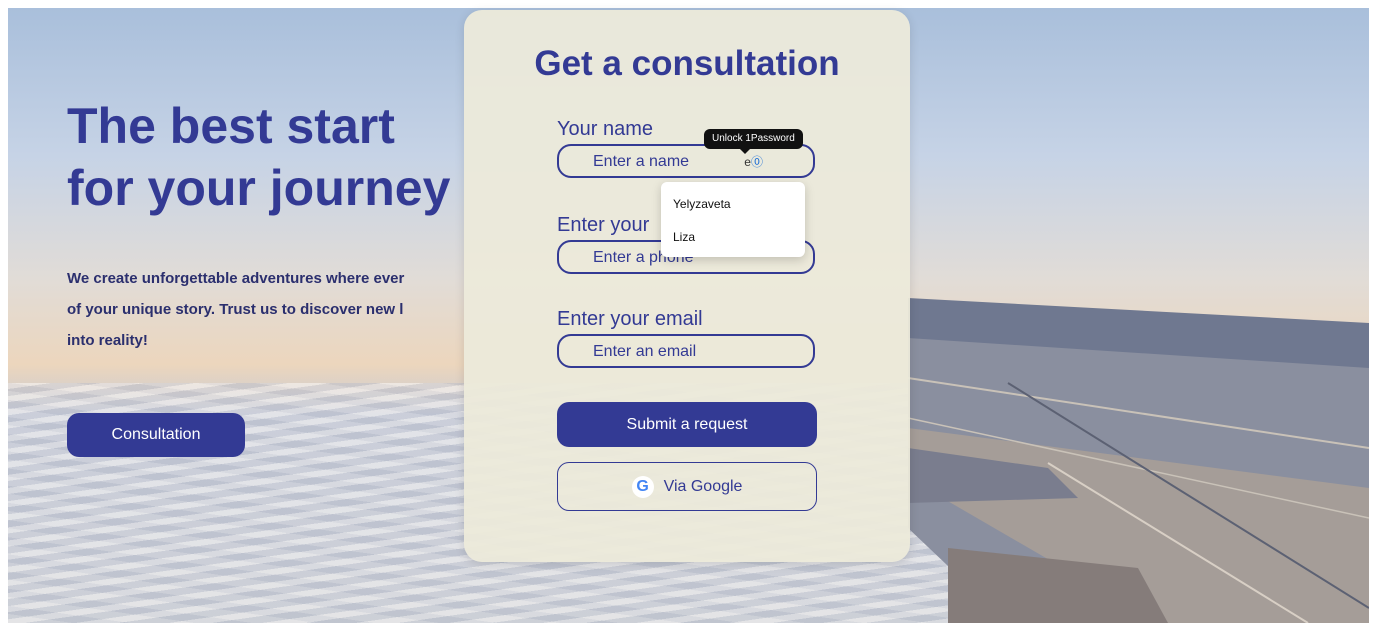  Describe the element at coordinates (753, 141) in the screenshot. I see `1password-tooltip: Unlock 1Password` at that location.